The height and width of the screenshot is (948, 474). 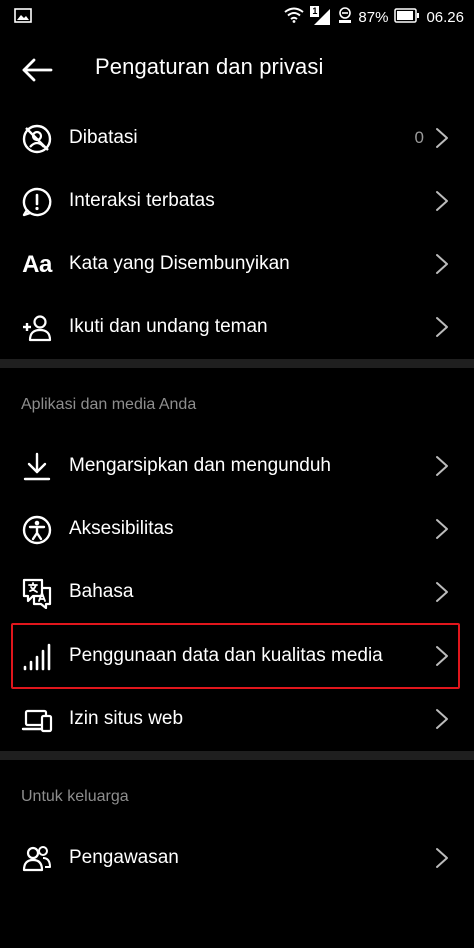 I want to click on menu-item-label: Mengarsipkan dan mengunduh, so click(x=200, y=465).